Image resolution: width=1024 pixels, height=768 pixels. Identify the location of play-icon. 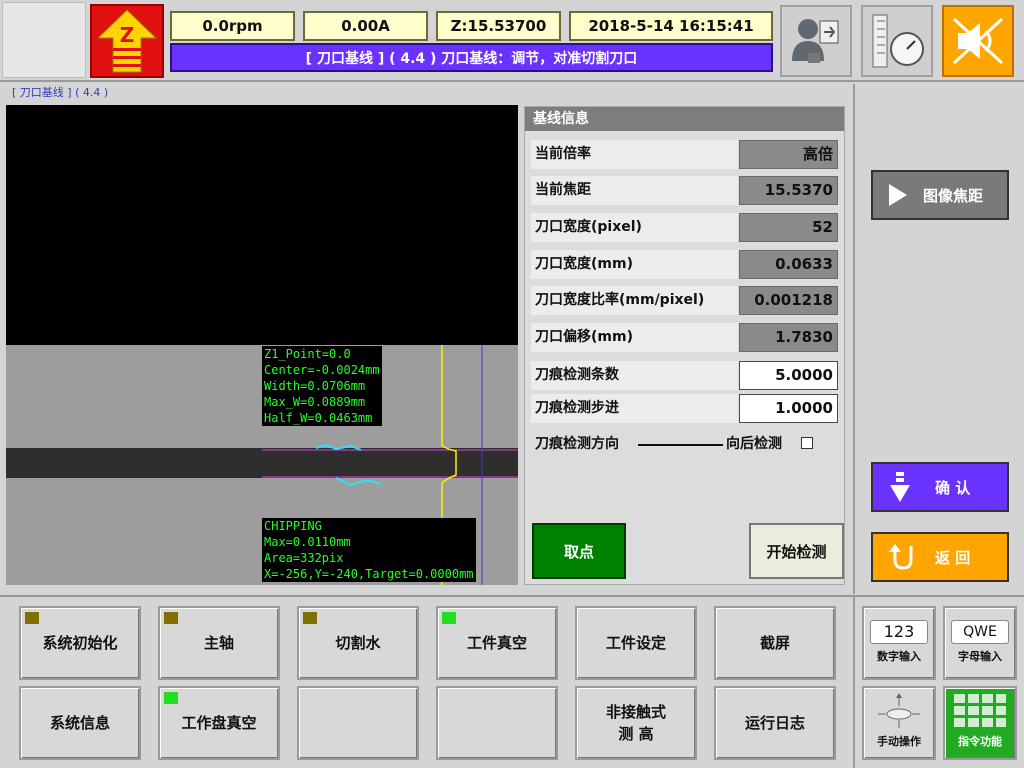
(898, 195).